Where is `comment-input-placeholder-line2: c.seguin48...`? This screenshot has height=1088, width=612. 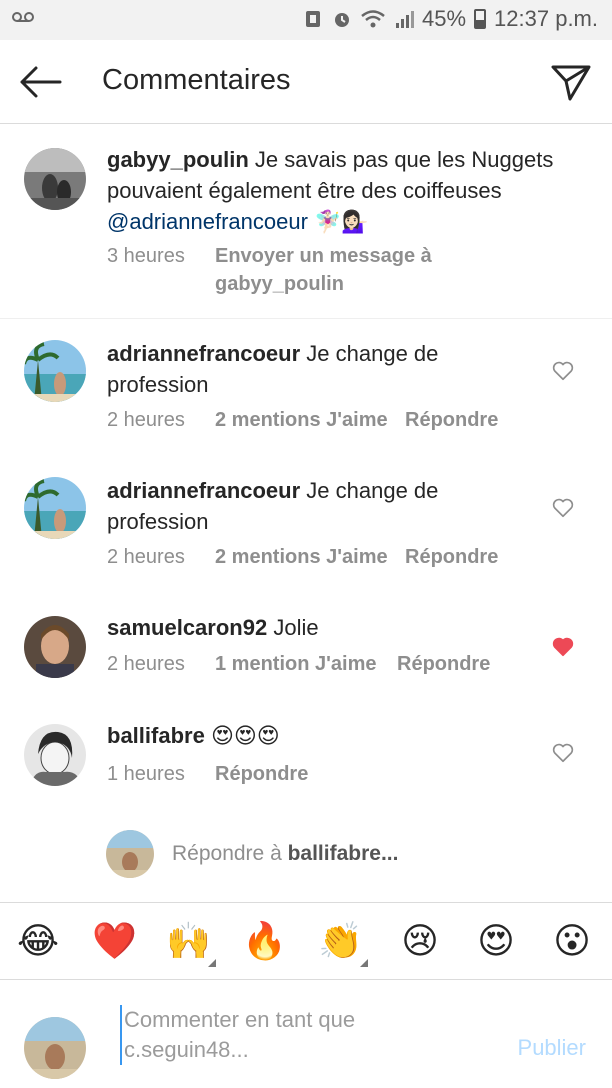
comment-input-placeholder-line2: c.seguin48... is located at coordinates (186, 1049).